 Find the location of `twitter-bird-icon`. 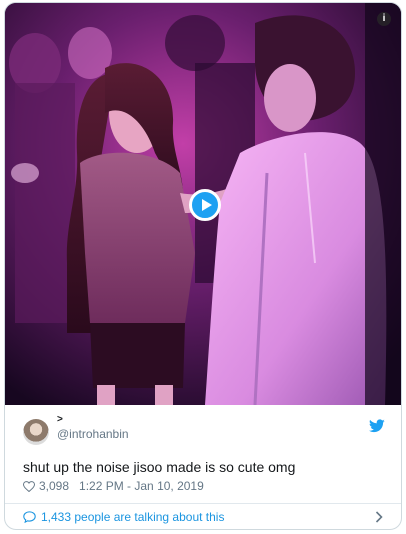

twitter-bird-icon is located at coordinates (377, 426).